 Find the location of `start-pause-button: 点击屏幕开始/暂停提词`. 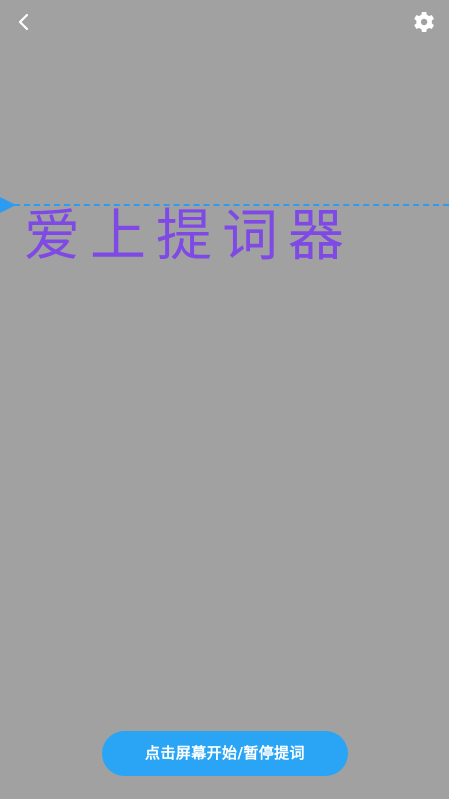

start-pause-button: 点击屏幕开始/暂停提词 is located at coordinates (225, 753).